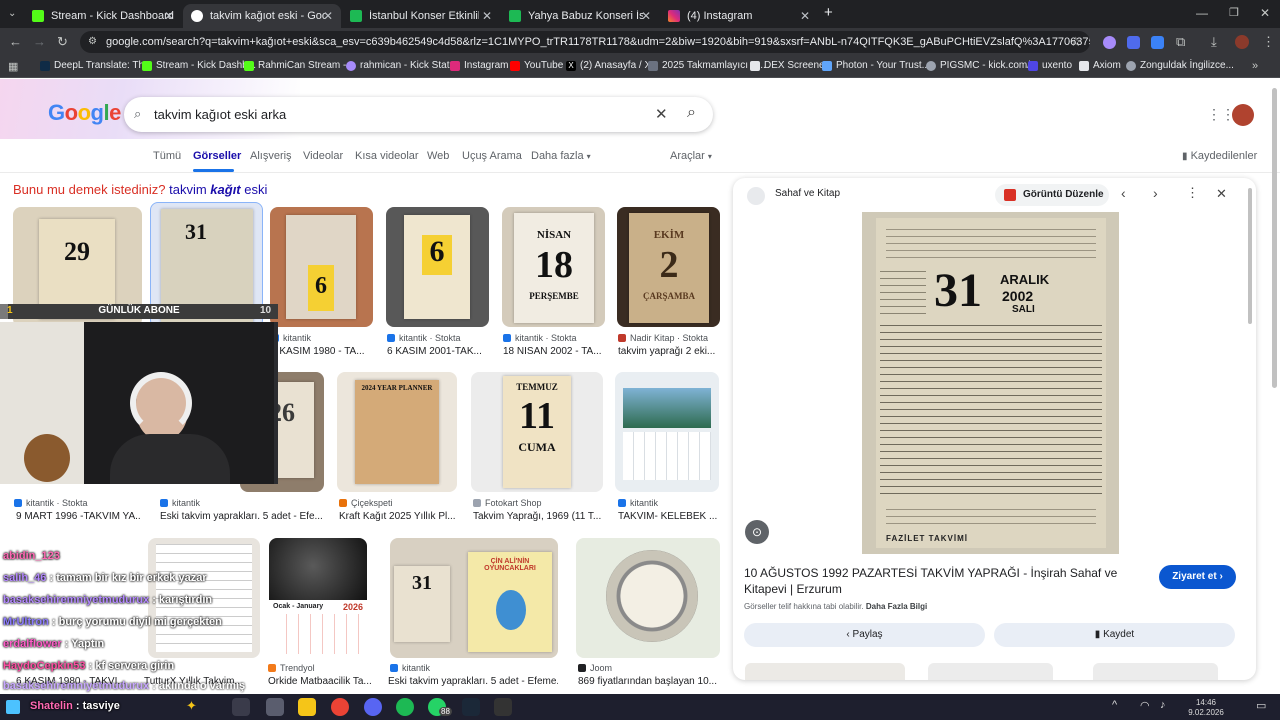 This screenshot has width=1280, height=720. Describe the element at coordinates (262, 16) in the screenshot. I see `tab-google-search: takvim kağıot eski - Google'da ✕` at that location.